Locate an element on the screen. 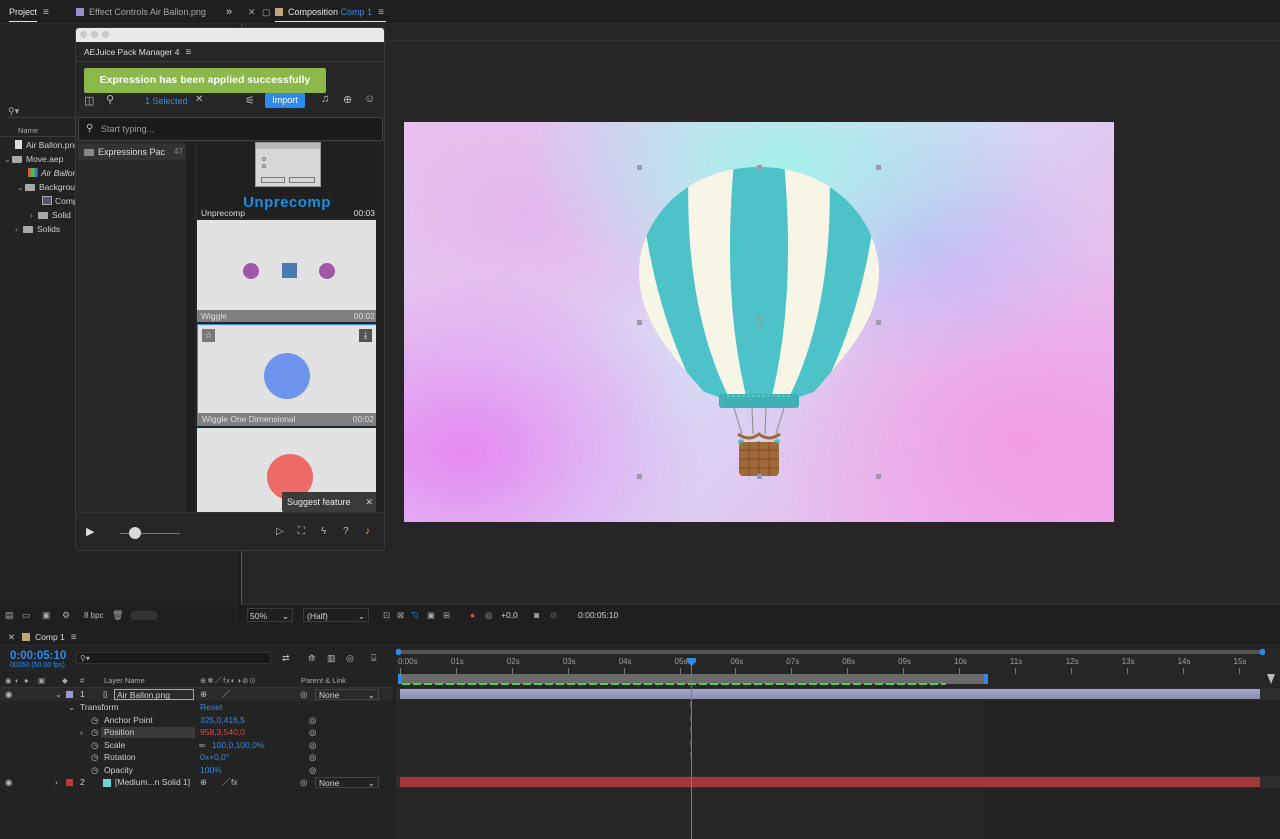 This screenshot has height=839, width=1280. grid-icon: ⊞ is located at coordinates (446, 615).